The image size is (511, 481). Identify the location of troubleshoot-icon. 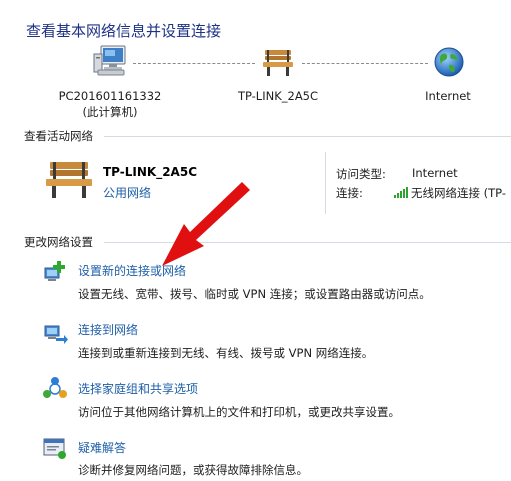
(55, 448).